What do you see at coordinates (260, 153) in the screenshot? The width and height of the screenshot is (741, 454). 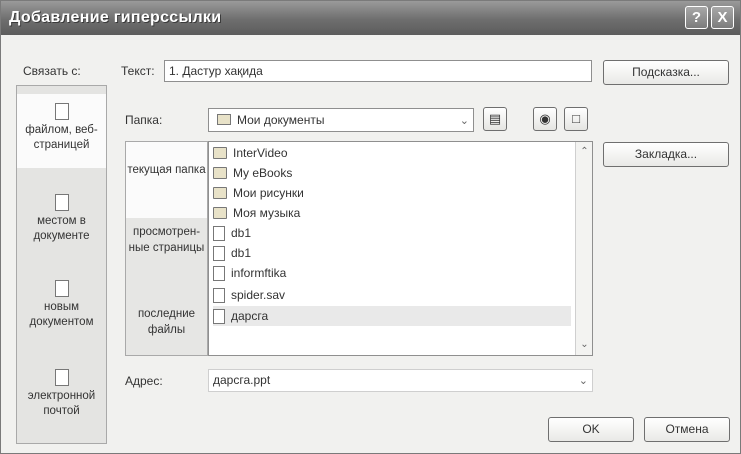 I see `file-name: InterVideo` at bounding box center [260, 153].